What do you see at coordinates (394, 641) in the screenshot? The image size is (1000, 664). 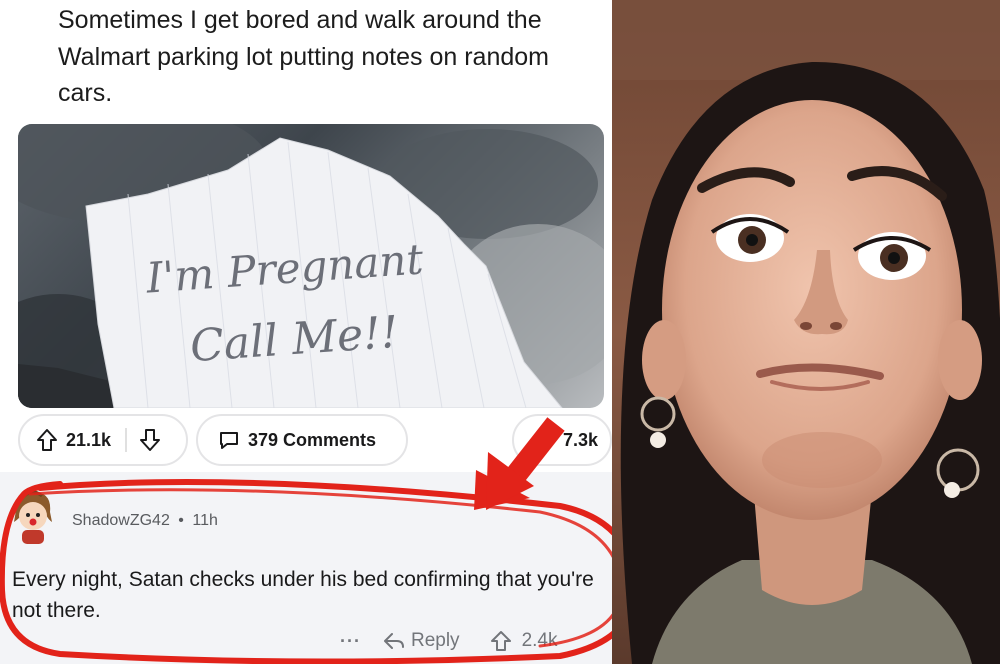 I see `reply-icon` at bounding box center [394, 641].